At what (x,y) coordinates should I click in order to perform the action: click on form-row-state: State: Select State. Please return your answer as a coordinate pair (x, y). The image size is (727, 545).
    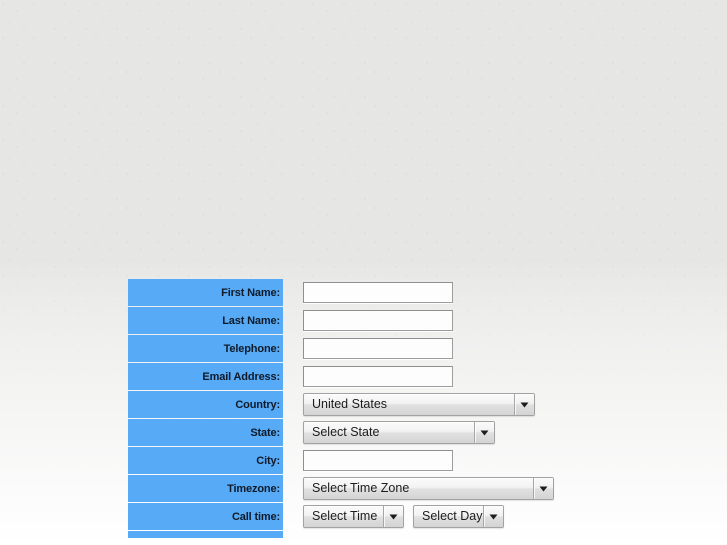
    Looking at the image, I should click on (408, 432).